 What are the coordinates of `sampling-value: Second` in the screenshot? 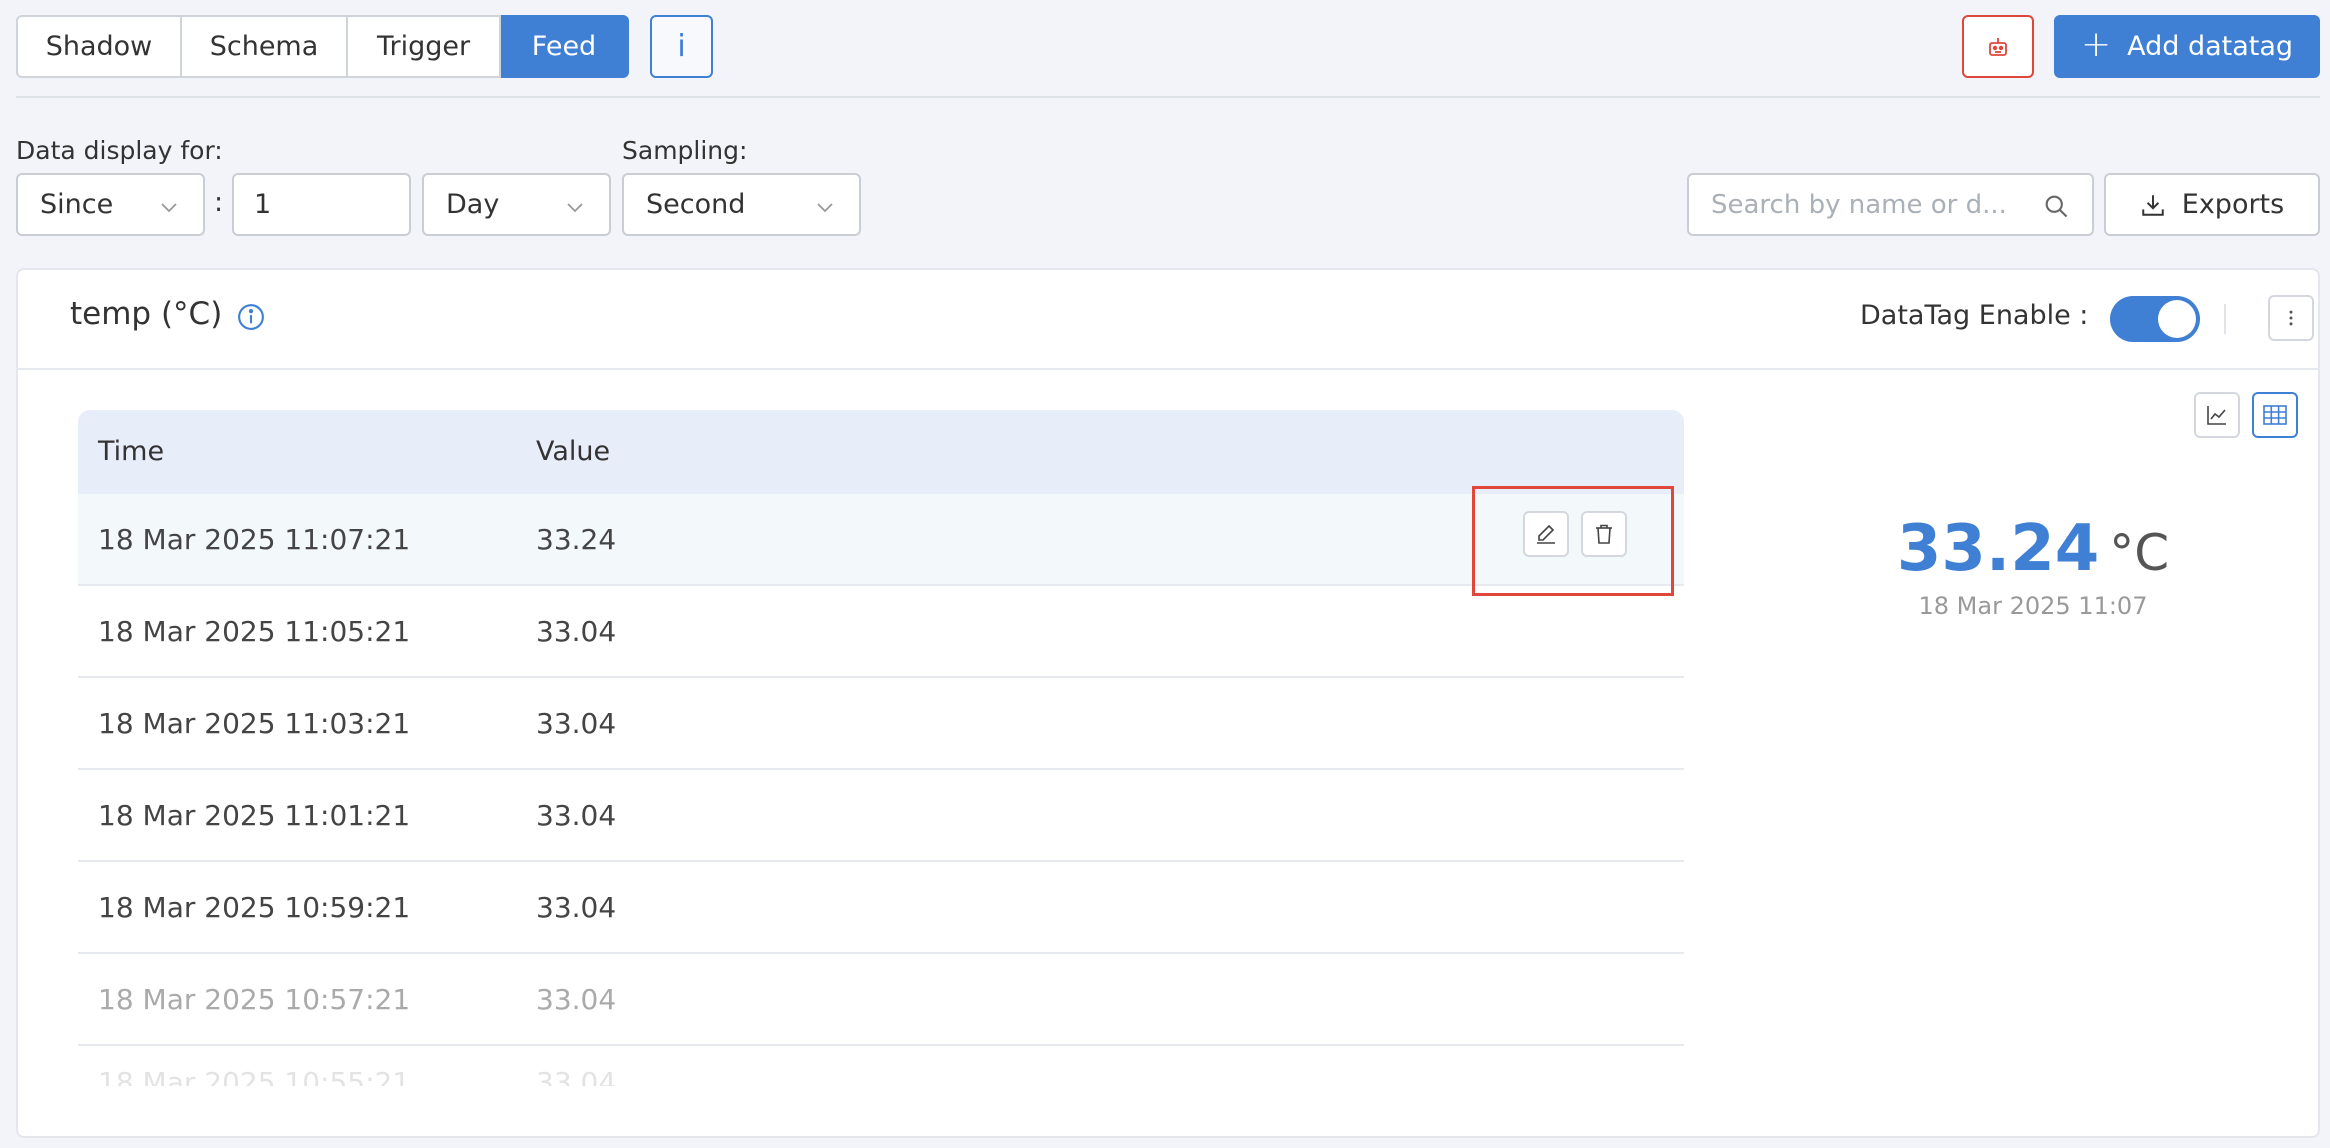 It's located at (696, 204).